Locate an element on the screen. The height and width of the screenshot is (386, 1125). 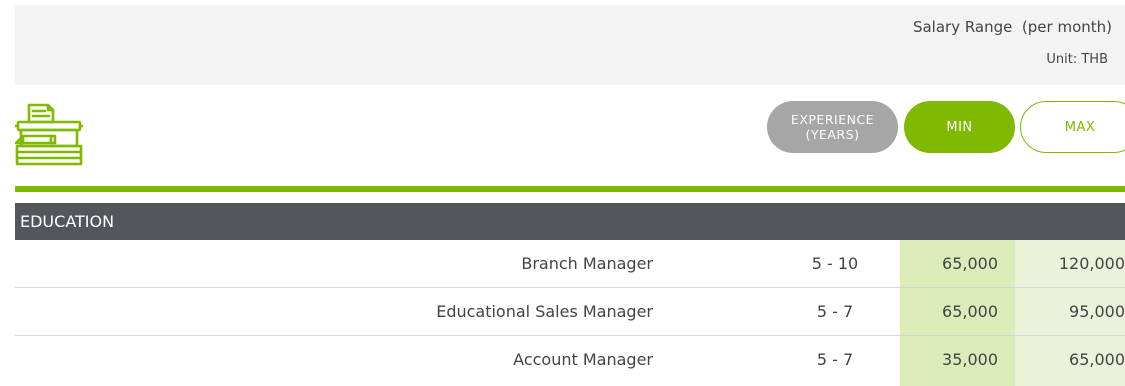
green-divider is located at coordinates (570, 189).